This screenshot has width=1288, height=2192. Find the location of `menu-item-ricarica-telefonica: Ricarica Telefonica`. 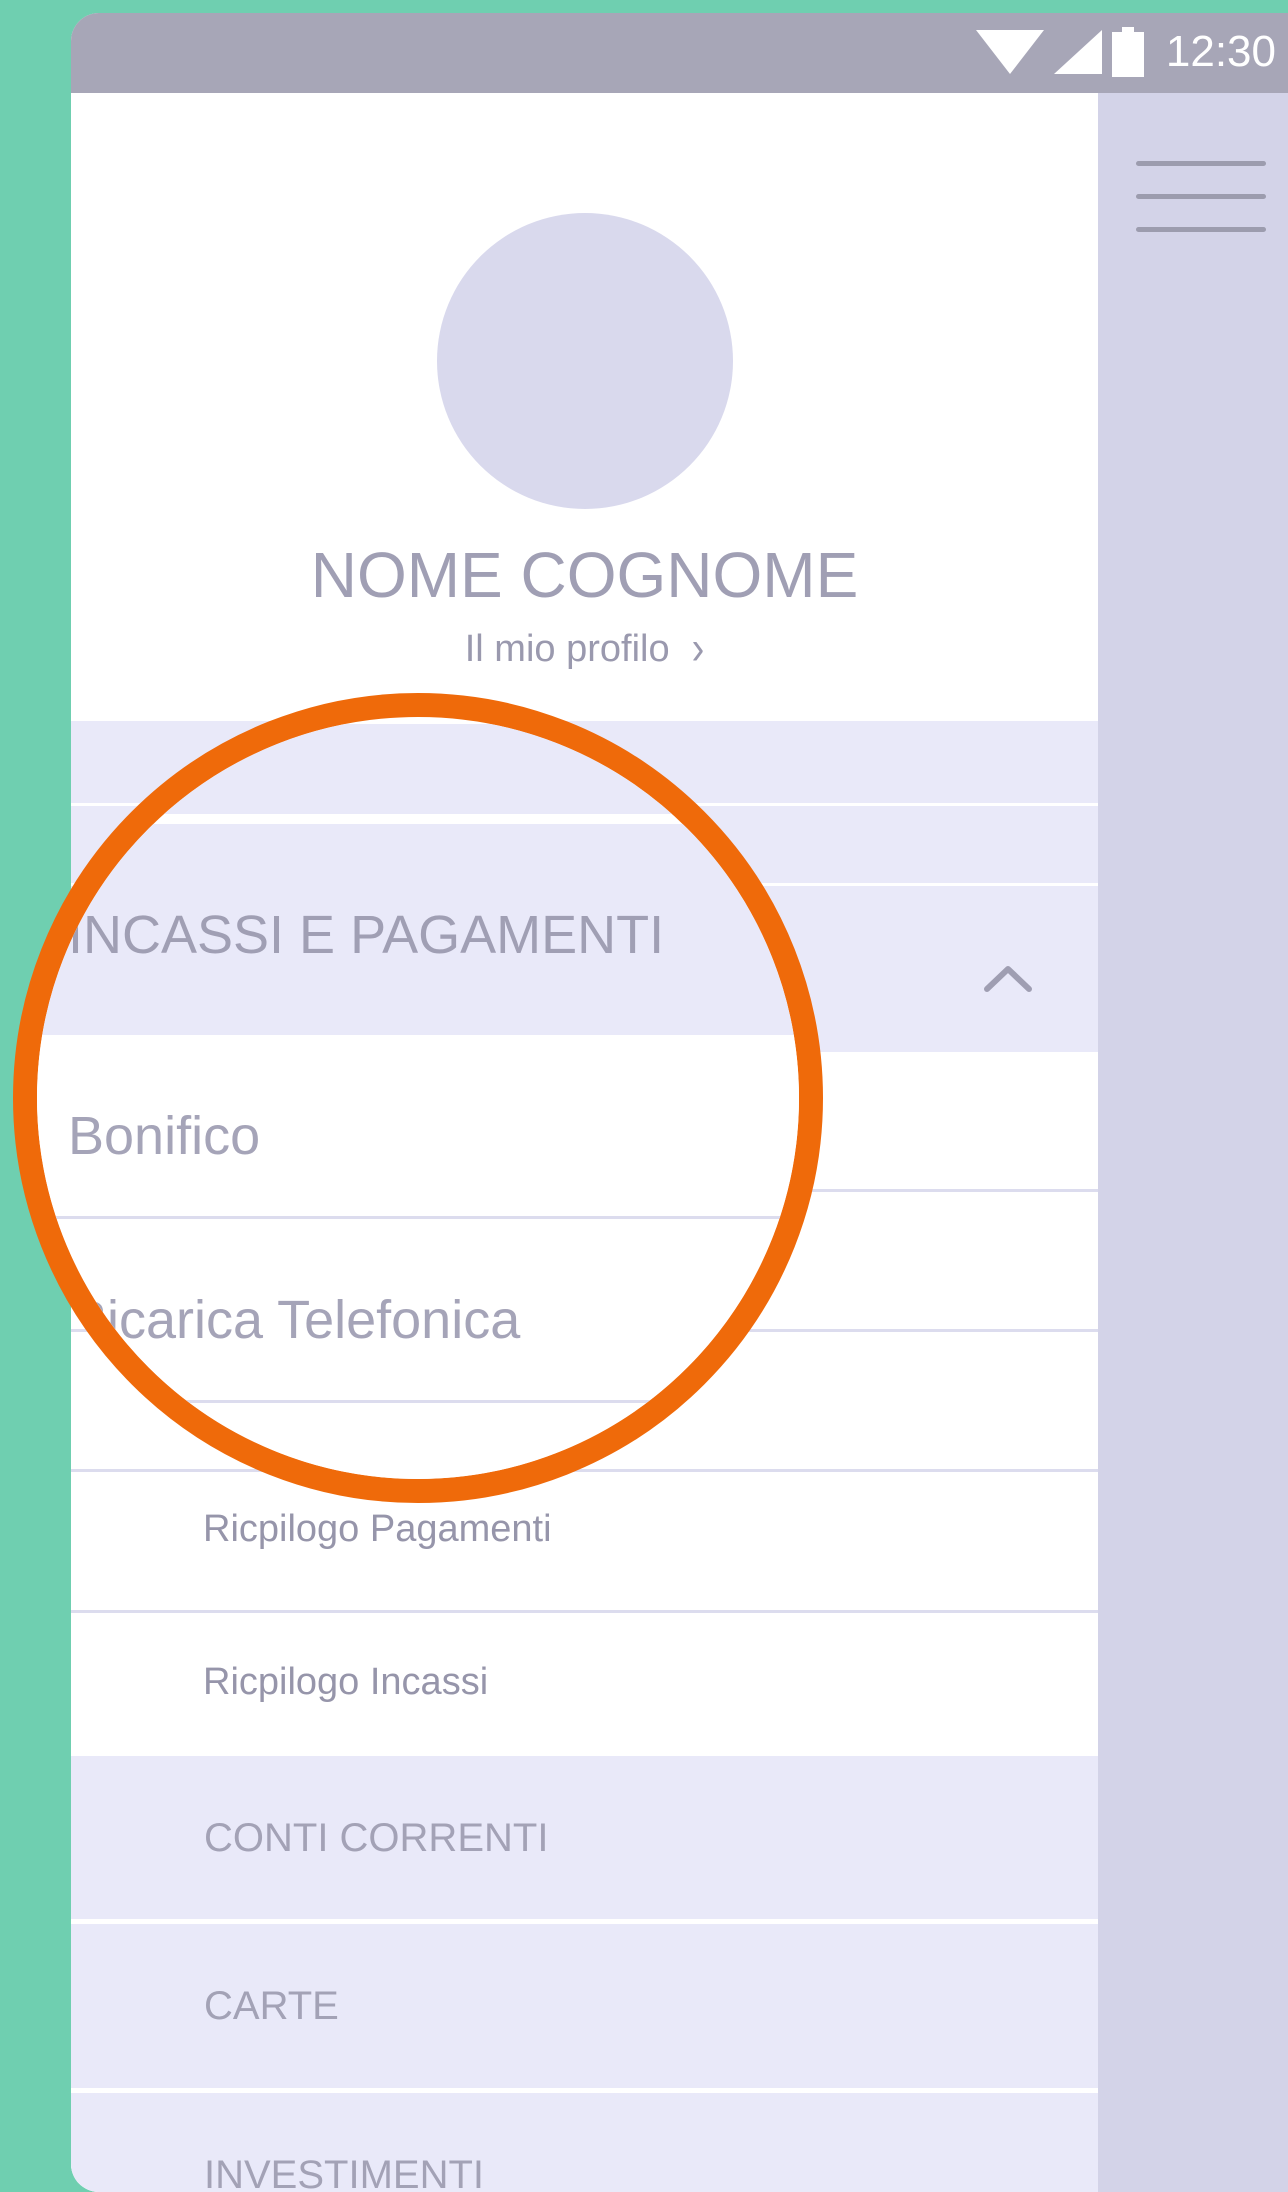

menu-item-ricarica-telefonica: Ricarica Telefonica is located at coordinates (418, 1311).